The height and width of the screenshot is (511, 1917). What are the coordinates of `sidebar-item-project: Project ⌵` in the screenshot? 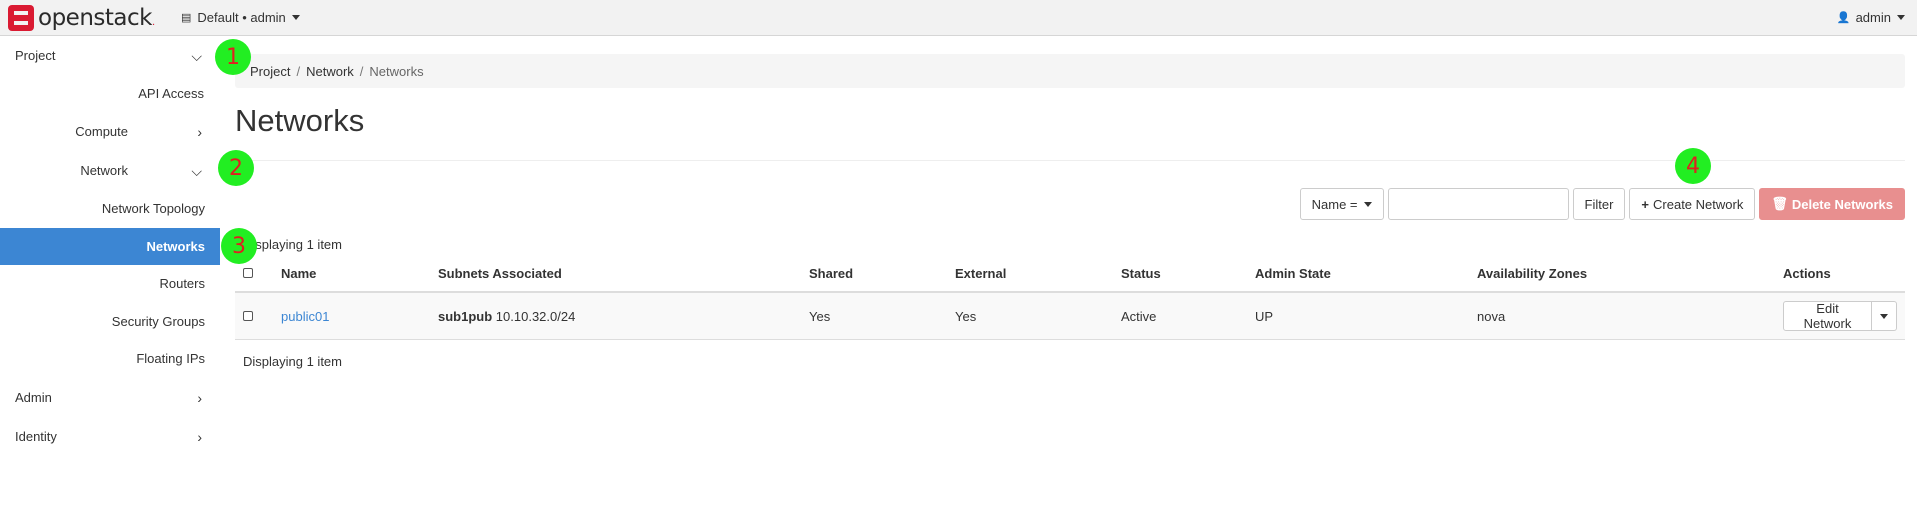 It's located at (110, 55).